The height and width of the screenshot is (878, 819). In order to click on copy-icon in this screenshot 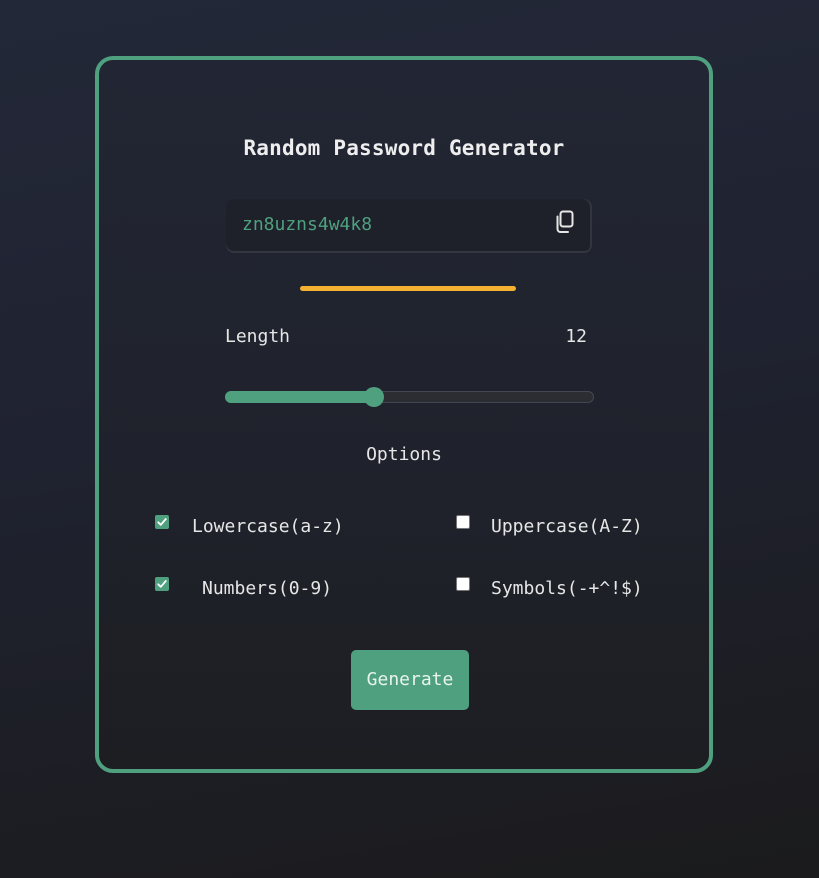, I will do `click(565, 222)`.